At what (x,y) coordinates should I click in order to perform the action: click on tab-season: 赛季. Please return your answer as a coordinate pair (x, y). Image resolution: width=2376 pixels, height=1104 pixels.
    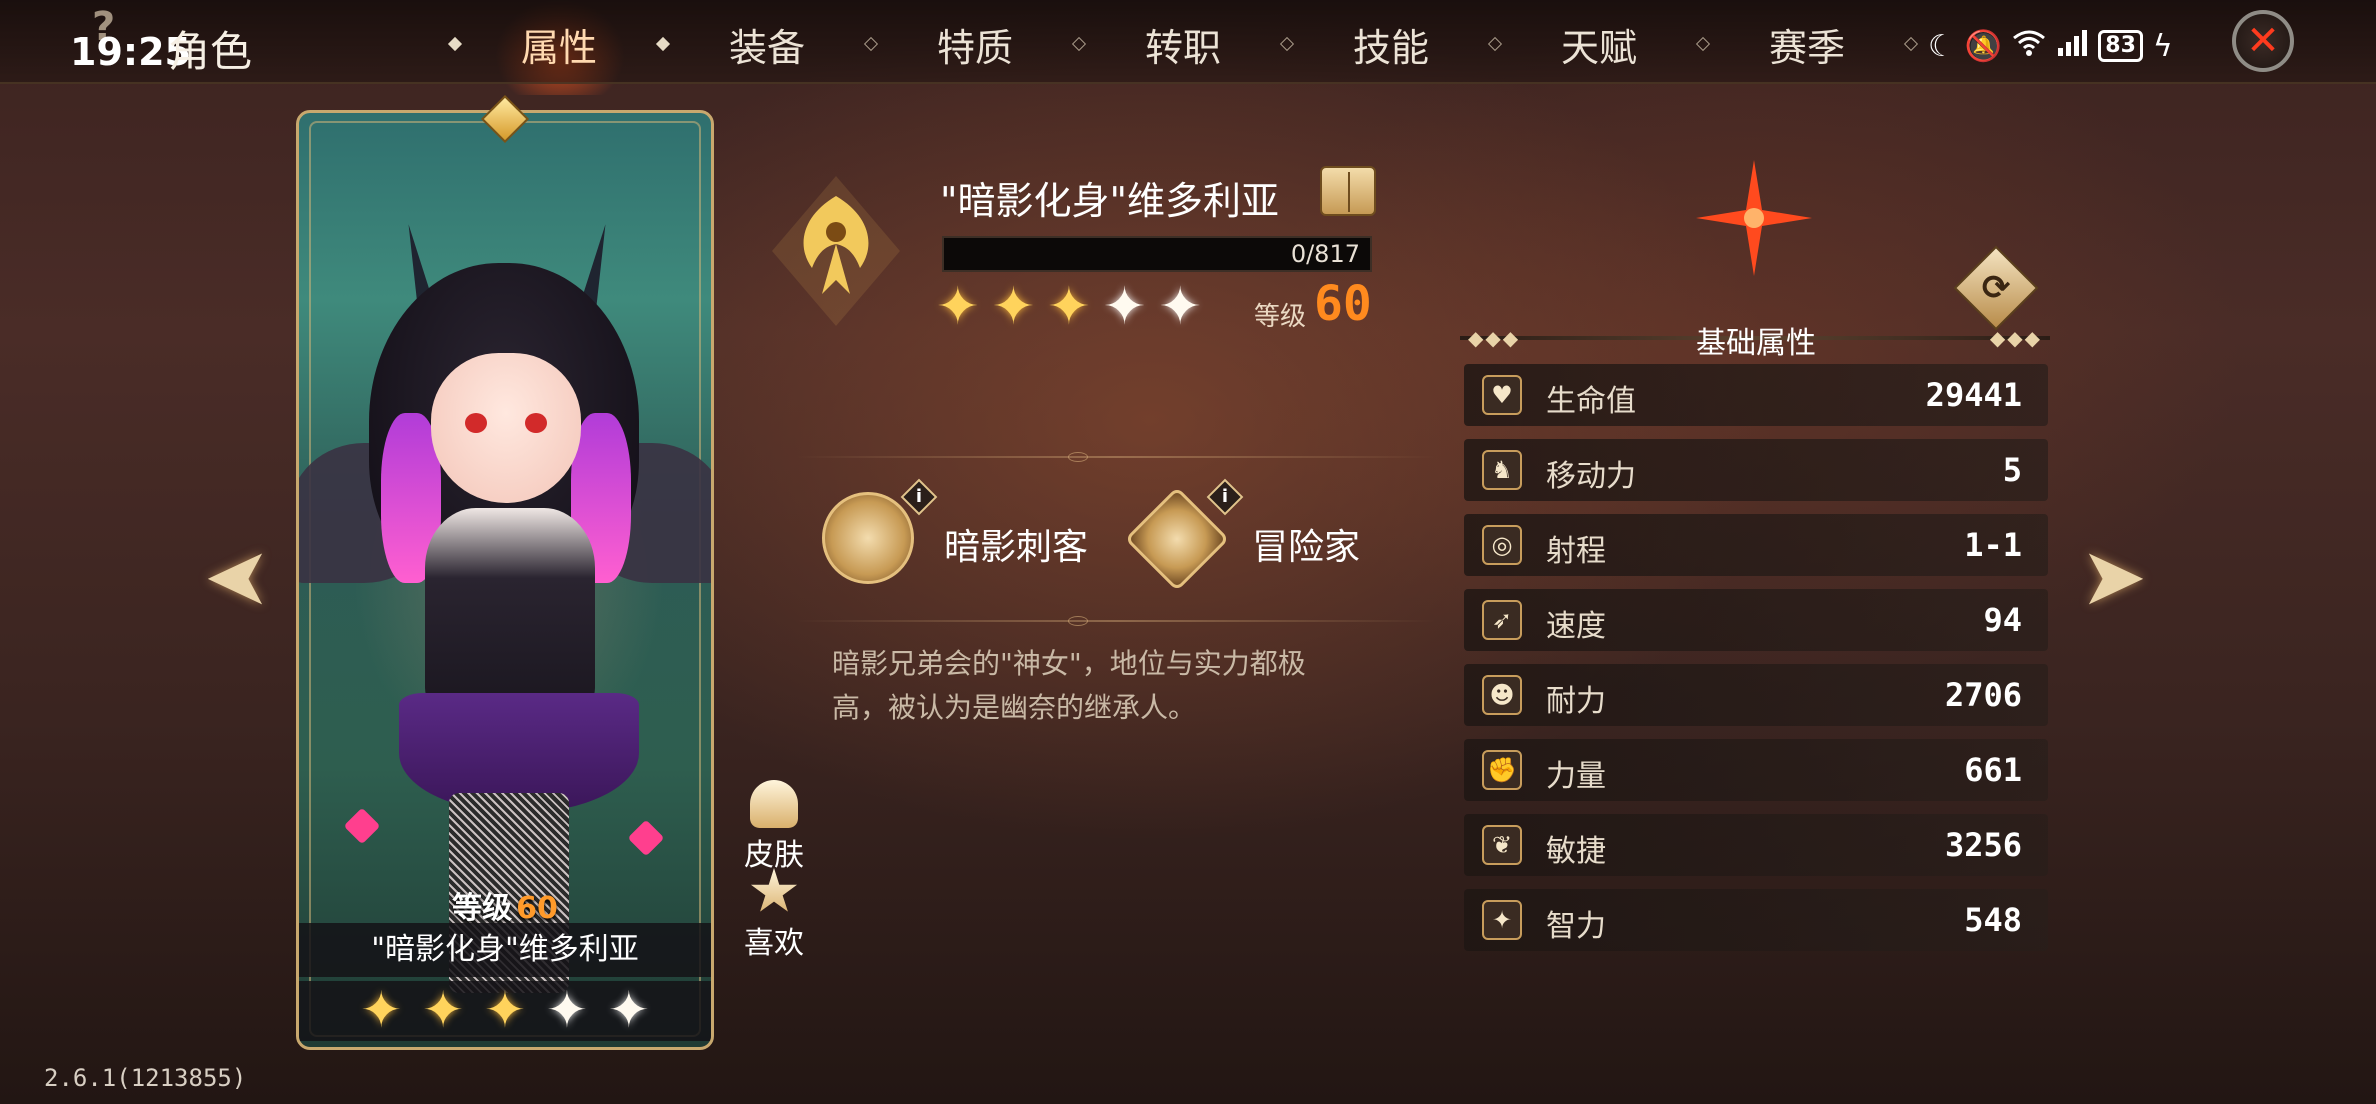
    Looking at the image, I should click on (1807, 44).